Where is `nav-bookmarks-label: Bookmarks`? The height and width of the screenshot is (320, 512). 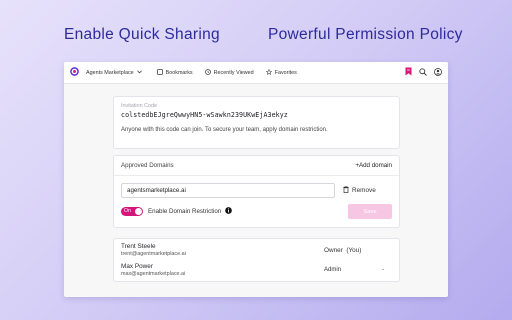 nav-bookmarks-label: Bookmarks is located at coordinates (179, 72).